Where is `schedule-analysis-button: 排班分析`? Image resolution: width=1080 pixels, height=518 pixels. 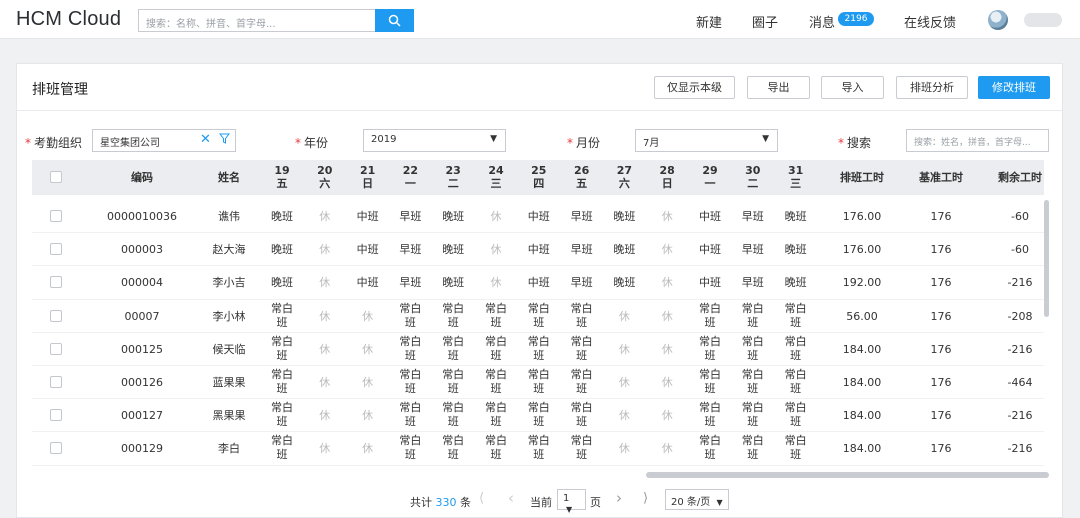 schedule-analysis-button: 排班分析 is located at coordinates (932, 87).